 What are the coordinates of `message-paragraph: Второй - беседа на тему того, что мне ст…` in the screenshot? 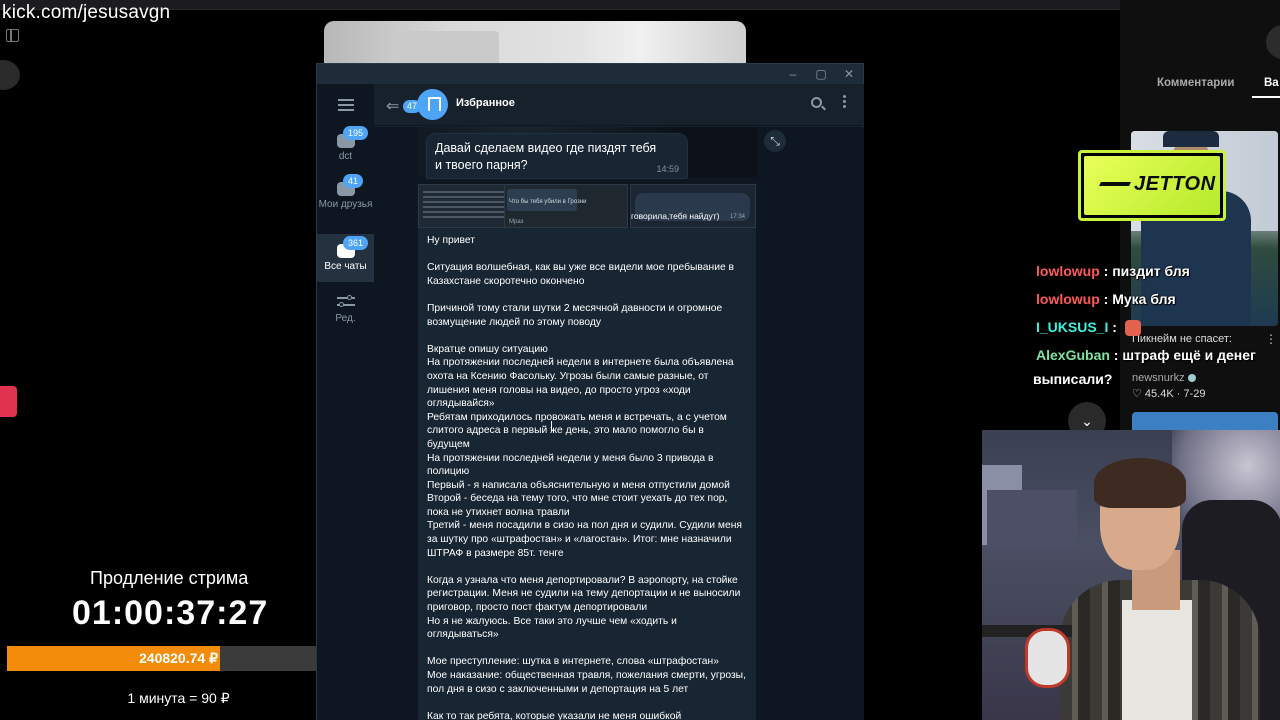 It's located at (577, 505).